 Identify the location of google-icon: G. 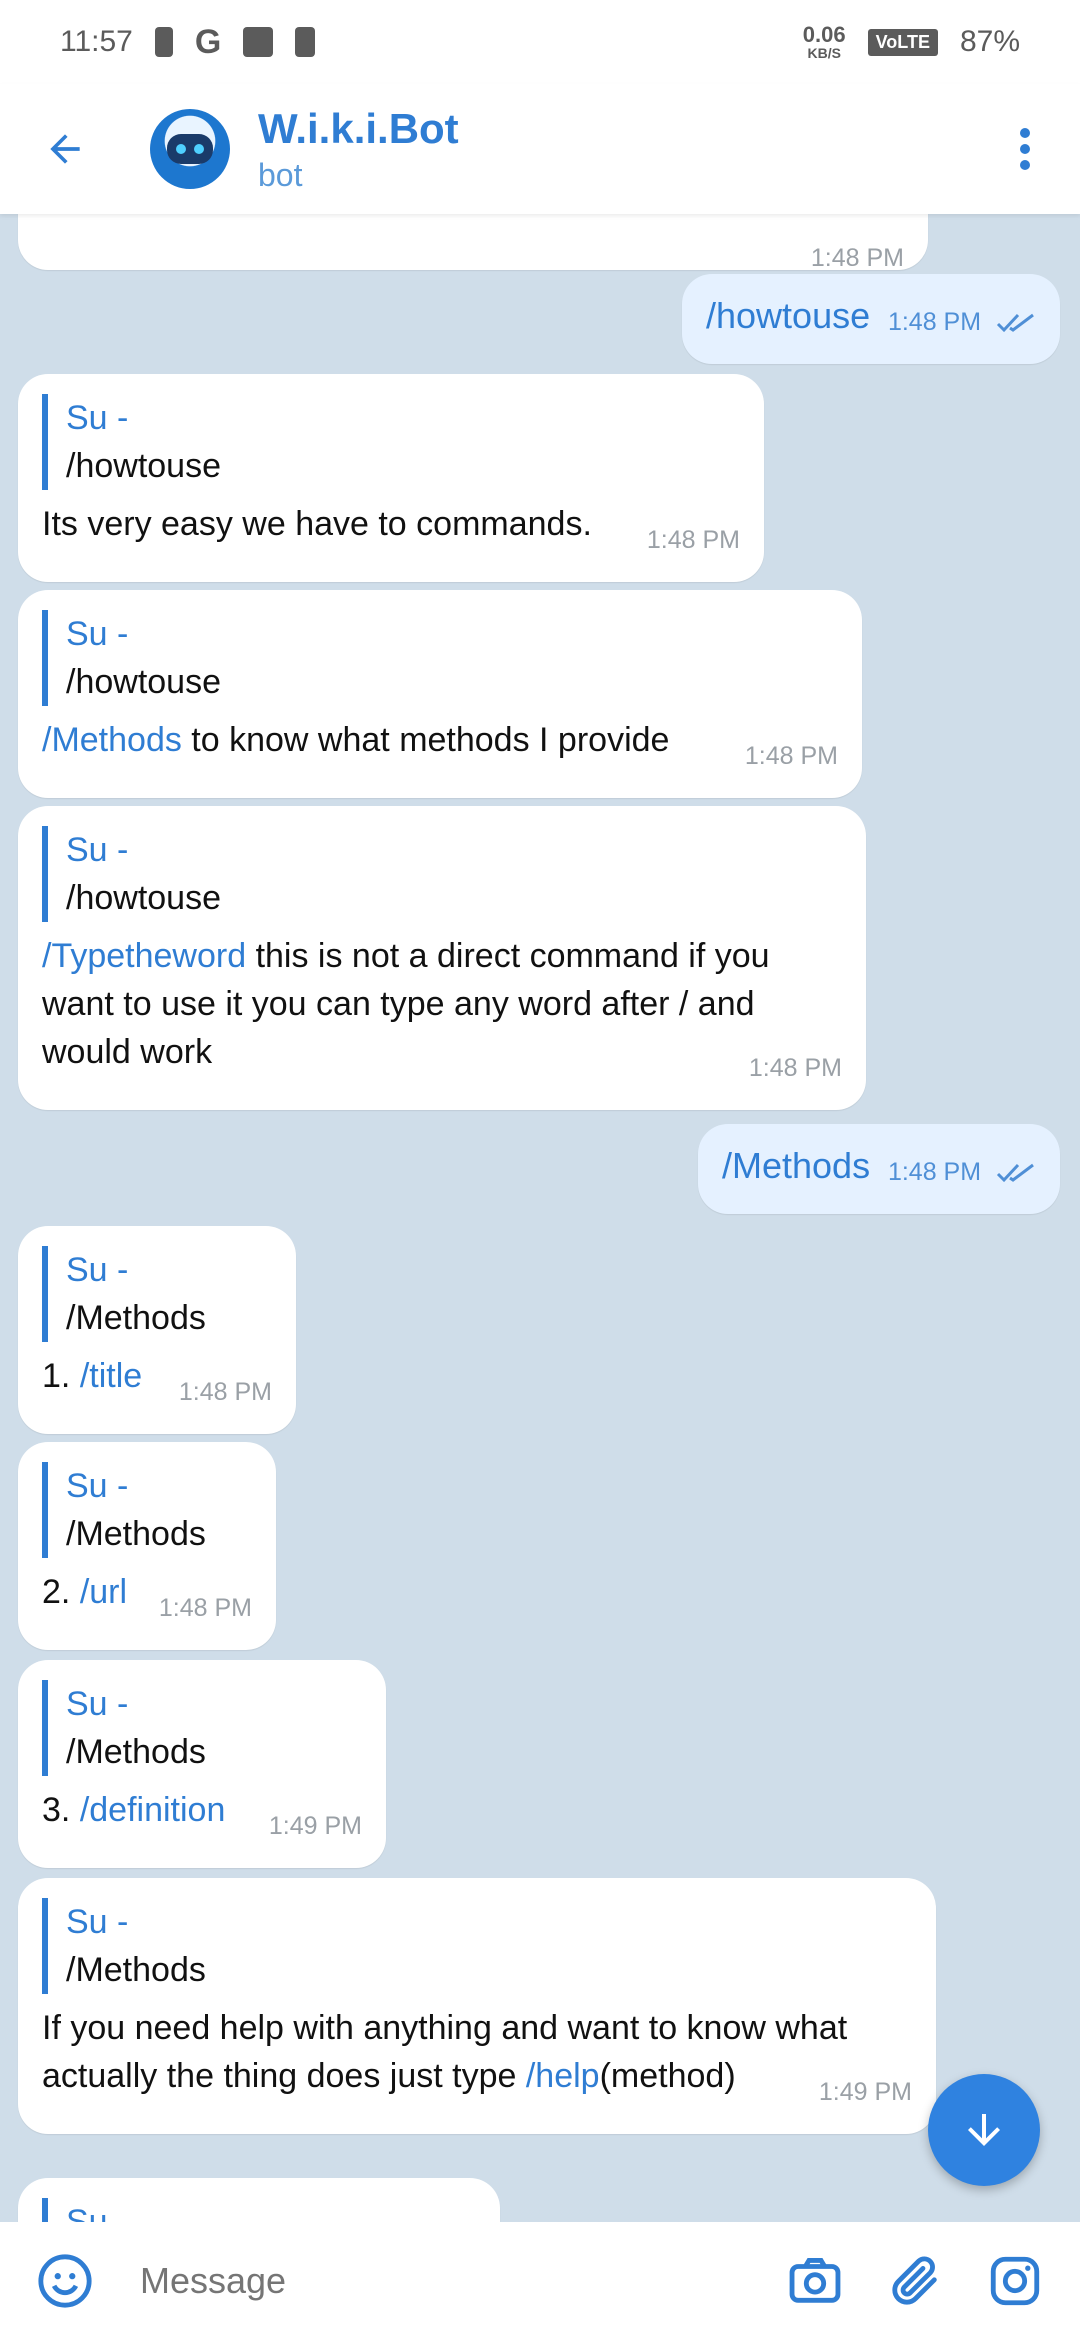
(208, 41).